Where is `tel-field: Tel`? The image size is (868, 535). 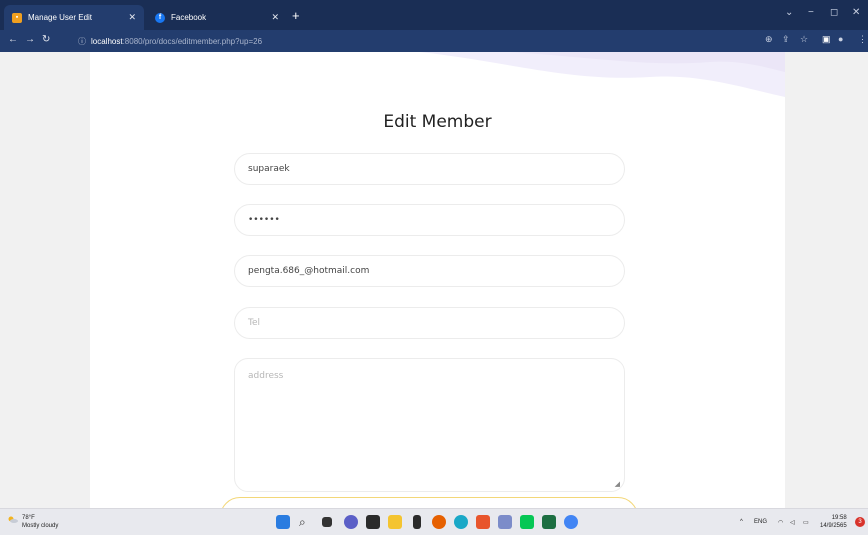
tel-field: Tel is located at coordinates (429, 323).